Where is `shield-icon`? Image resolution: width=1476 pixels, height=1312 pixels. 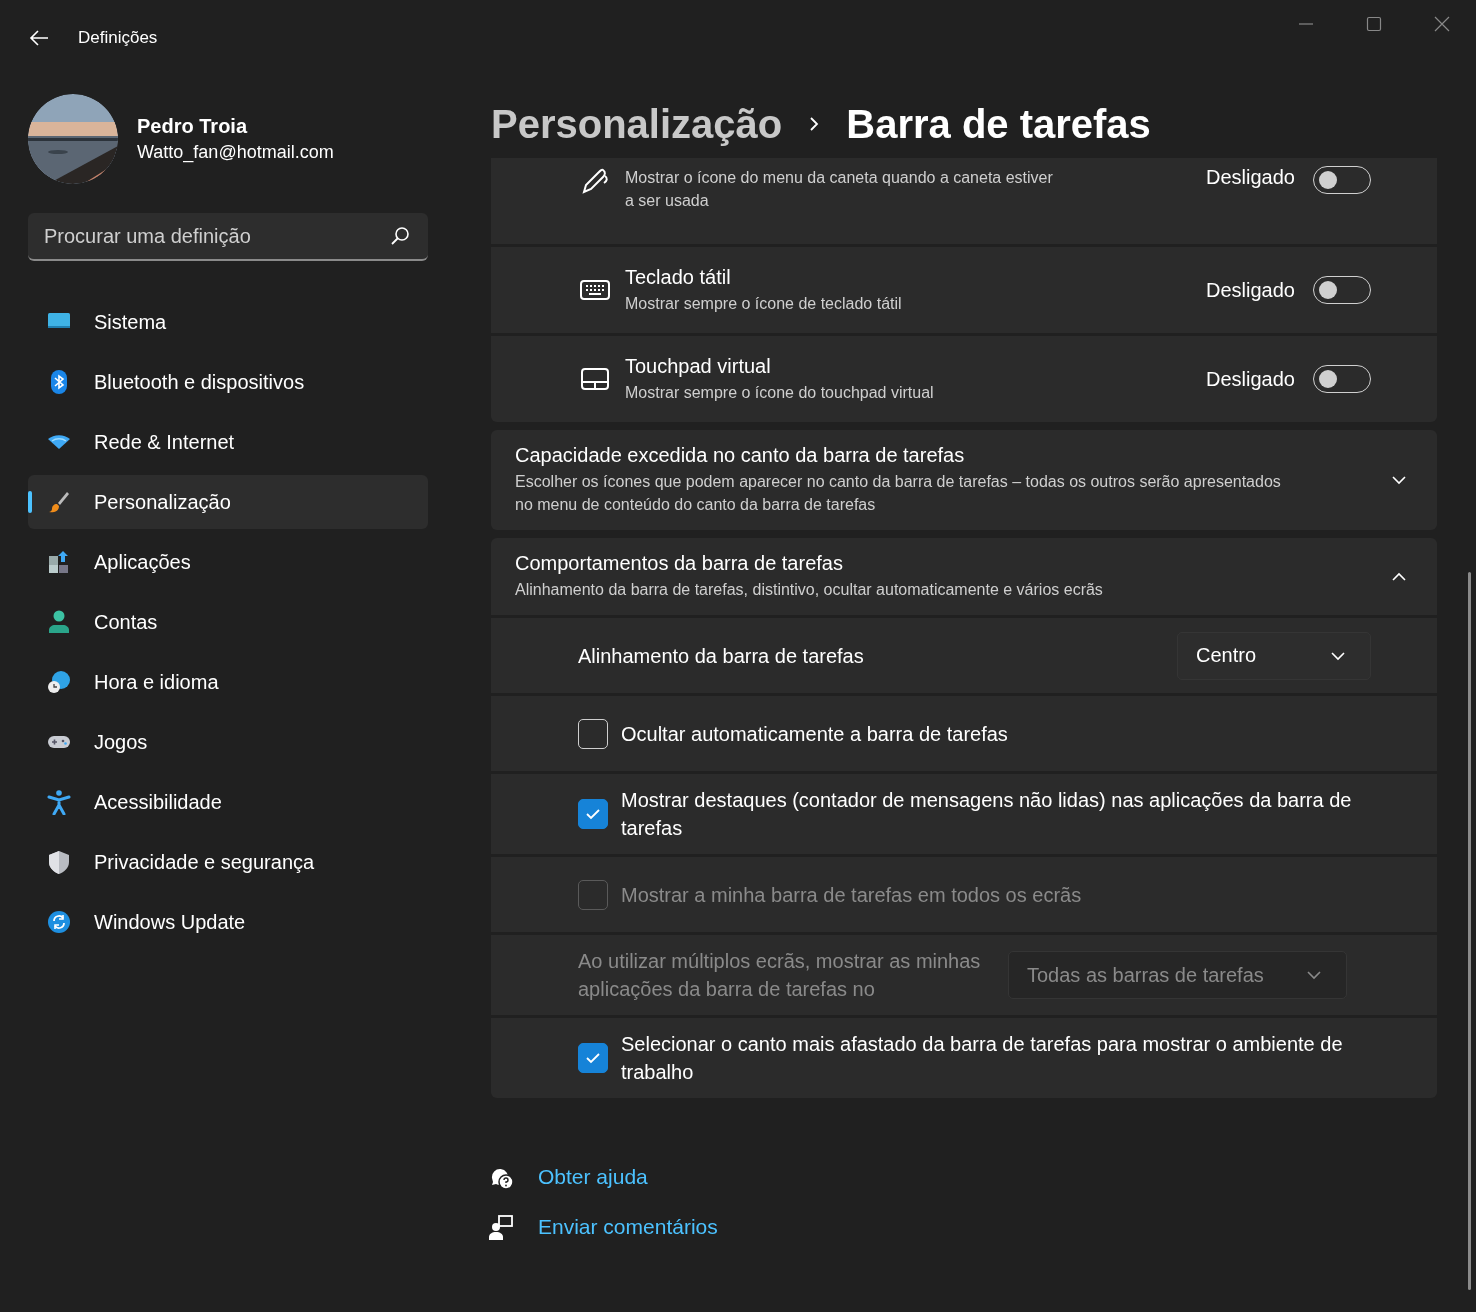 shield-icon is located at coordinates (59, 862).